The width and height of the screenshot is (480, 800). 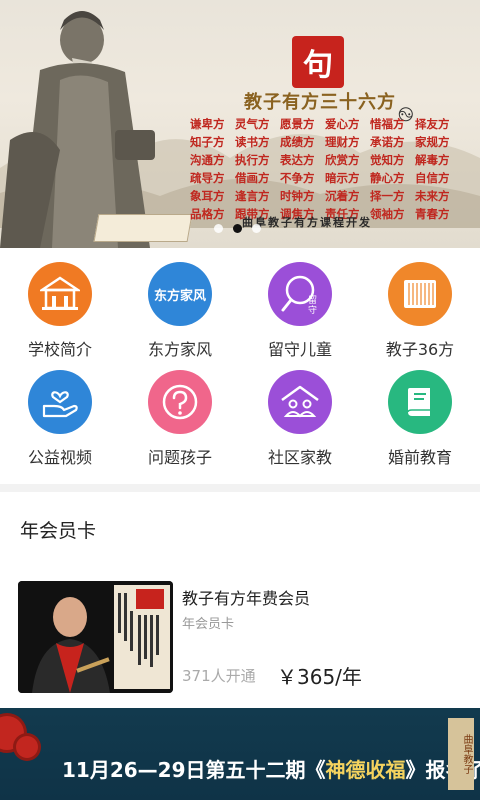 I want to click on phrase-item: 时钟方, so click(x=297, y=196).